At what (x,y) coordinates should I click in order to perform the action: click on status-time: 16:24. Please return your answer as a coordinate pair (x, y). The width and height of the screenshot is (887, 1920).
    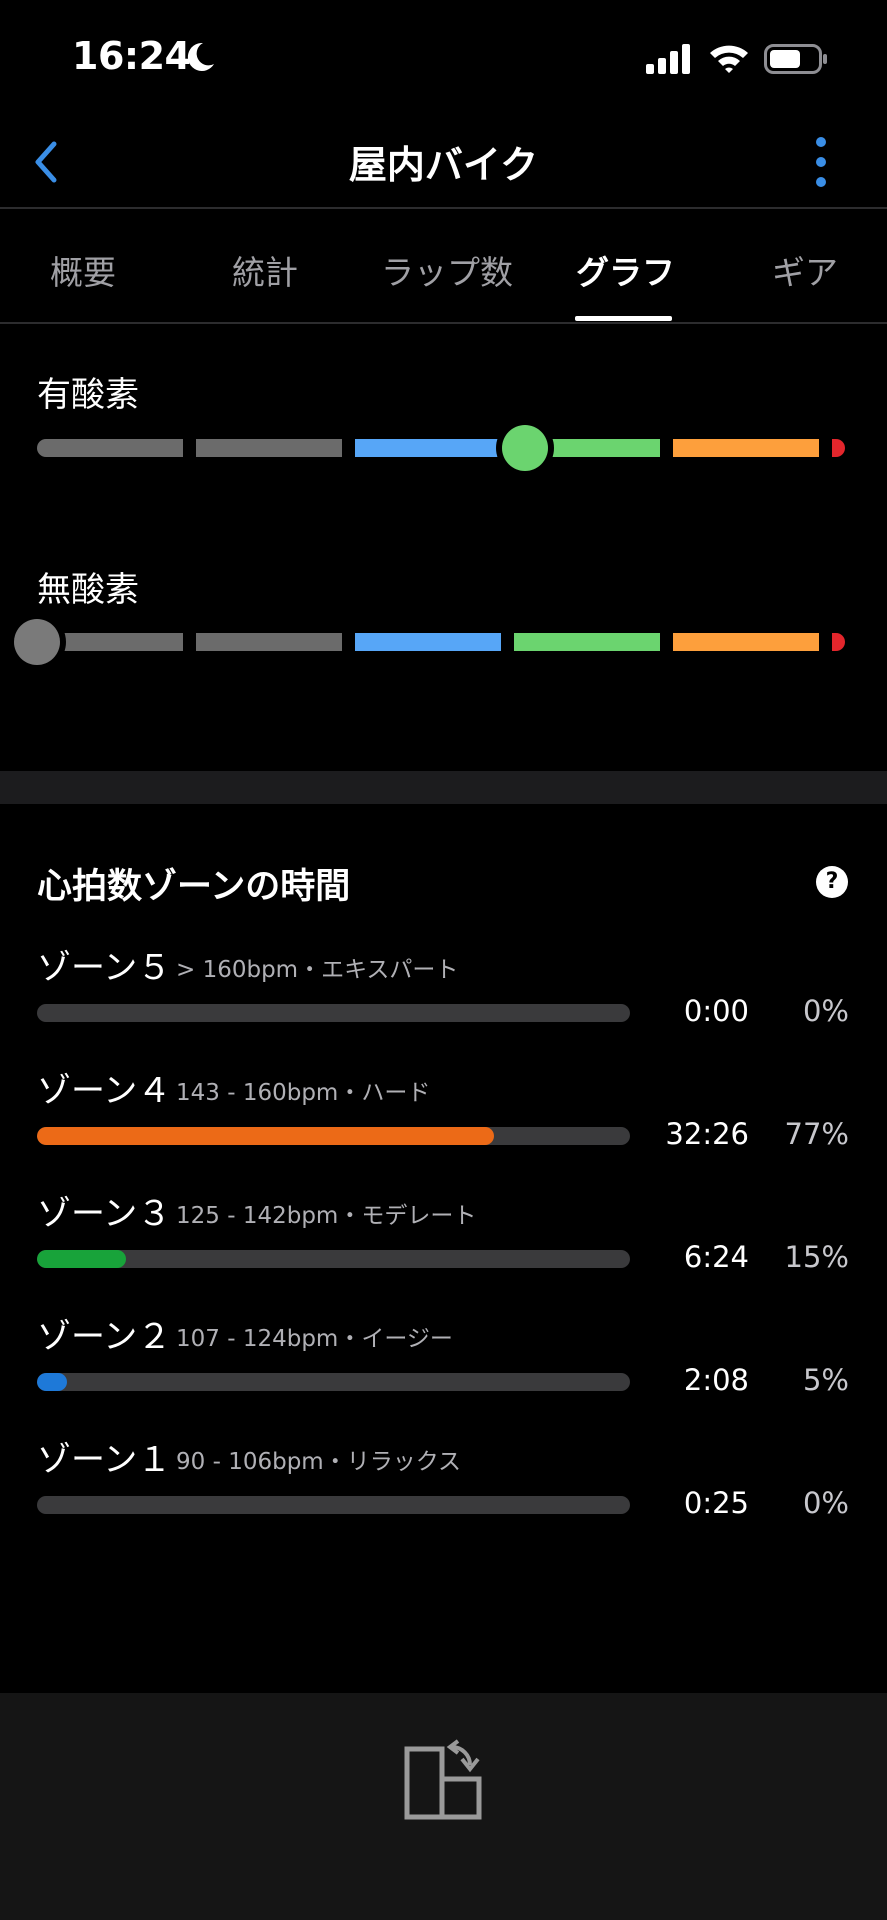
    Looking at the image, I should click on (131, 56).